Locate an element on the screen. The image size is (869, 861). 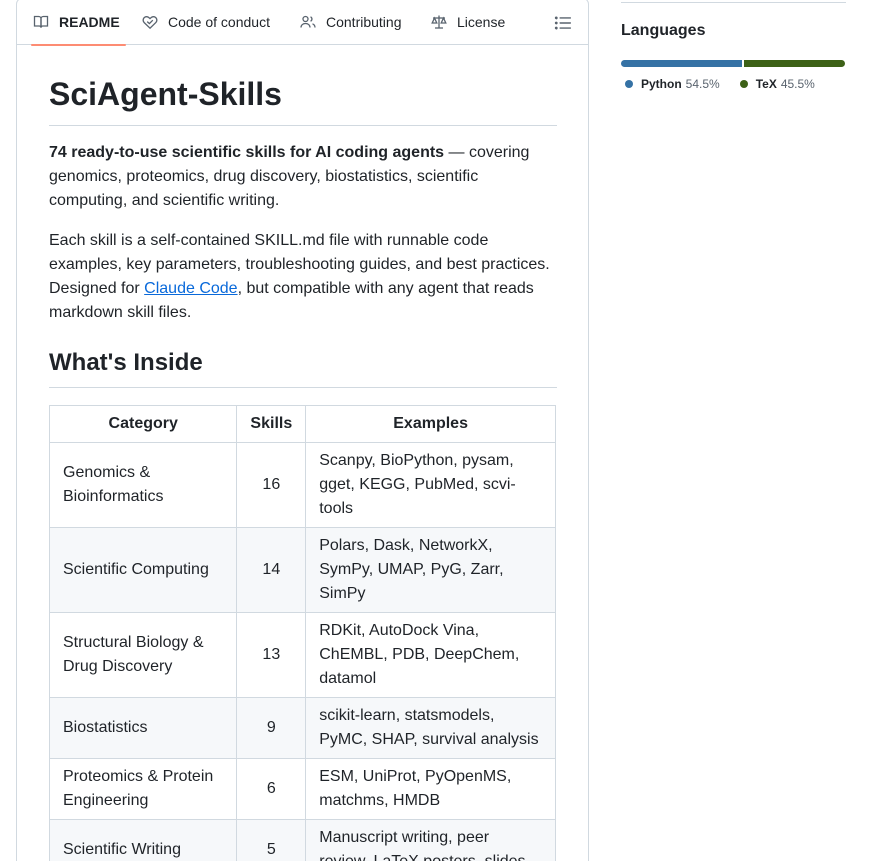
tab-contributing: Contributing is located at coordinates (351, 22).